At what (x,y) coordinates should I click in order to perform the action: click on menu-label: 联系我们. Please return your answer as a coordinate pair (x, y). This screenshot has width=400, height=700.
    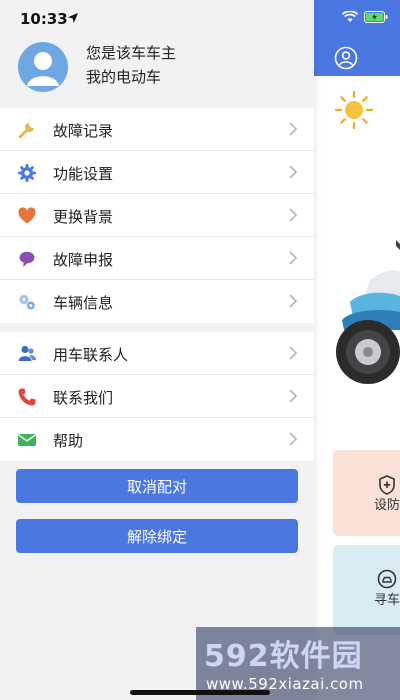
    Looking at the image, I should click on (83, 398).